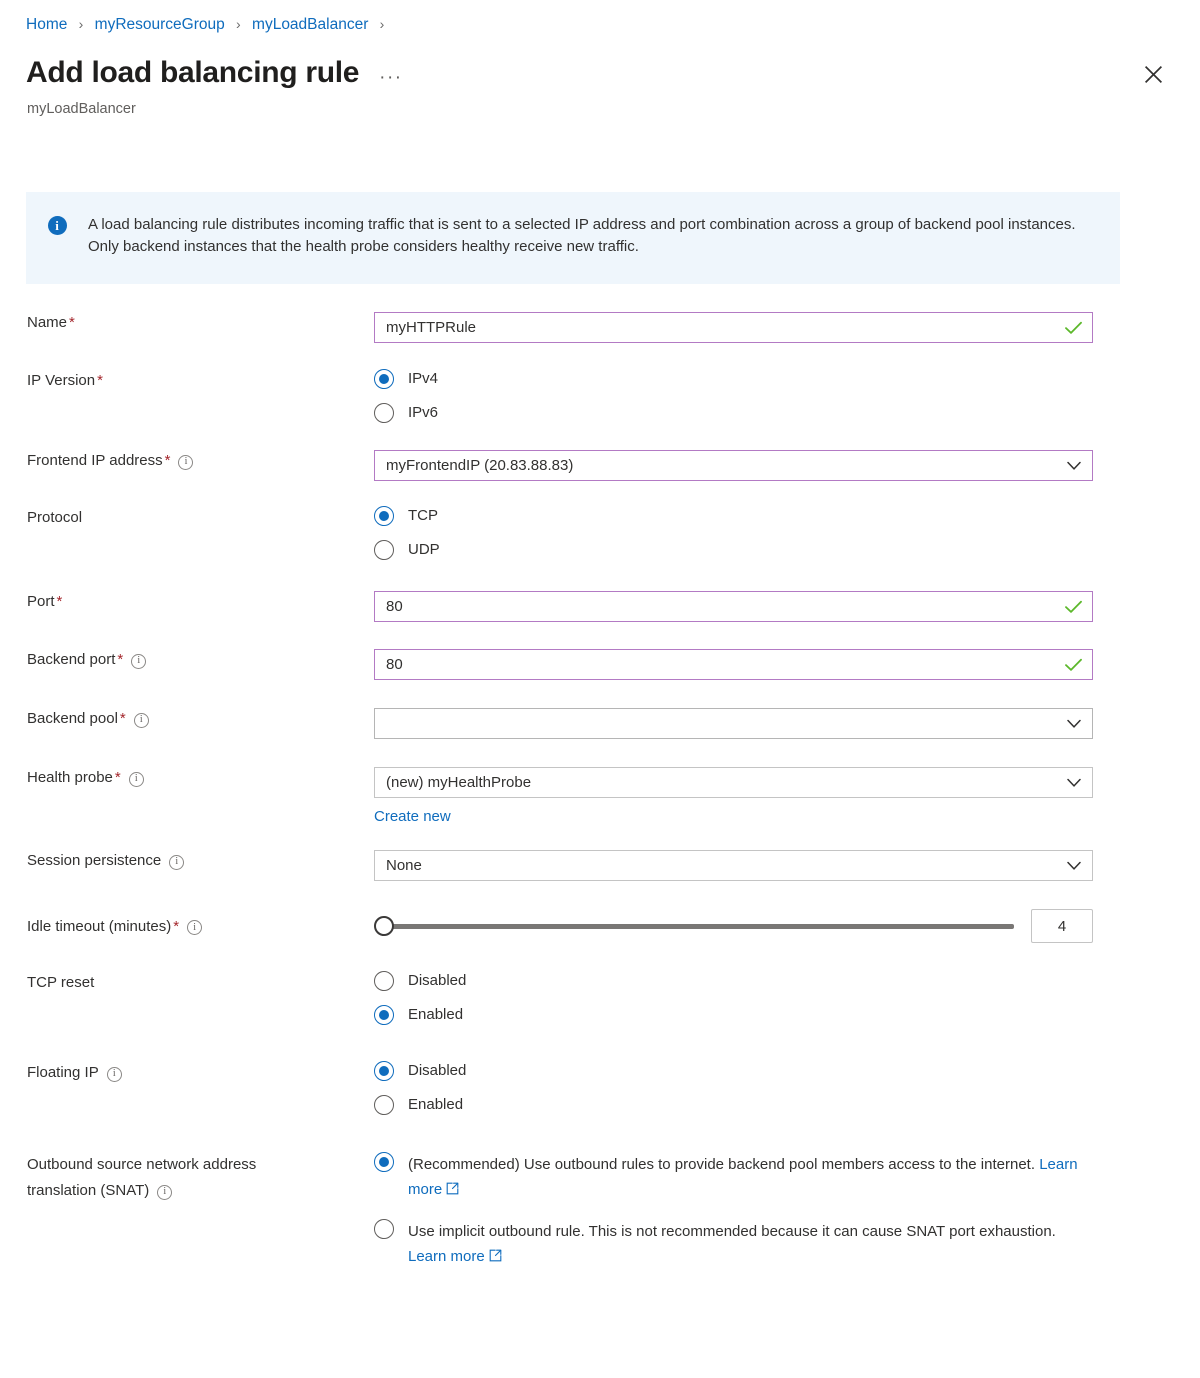 The image size is (1200, 1378). I want to click on label-floating-ip: Floating IP i, so click(187, 1072).